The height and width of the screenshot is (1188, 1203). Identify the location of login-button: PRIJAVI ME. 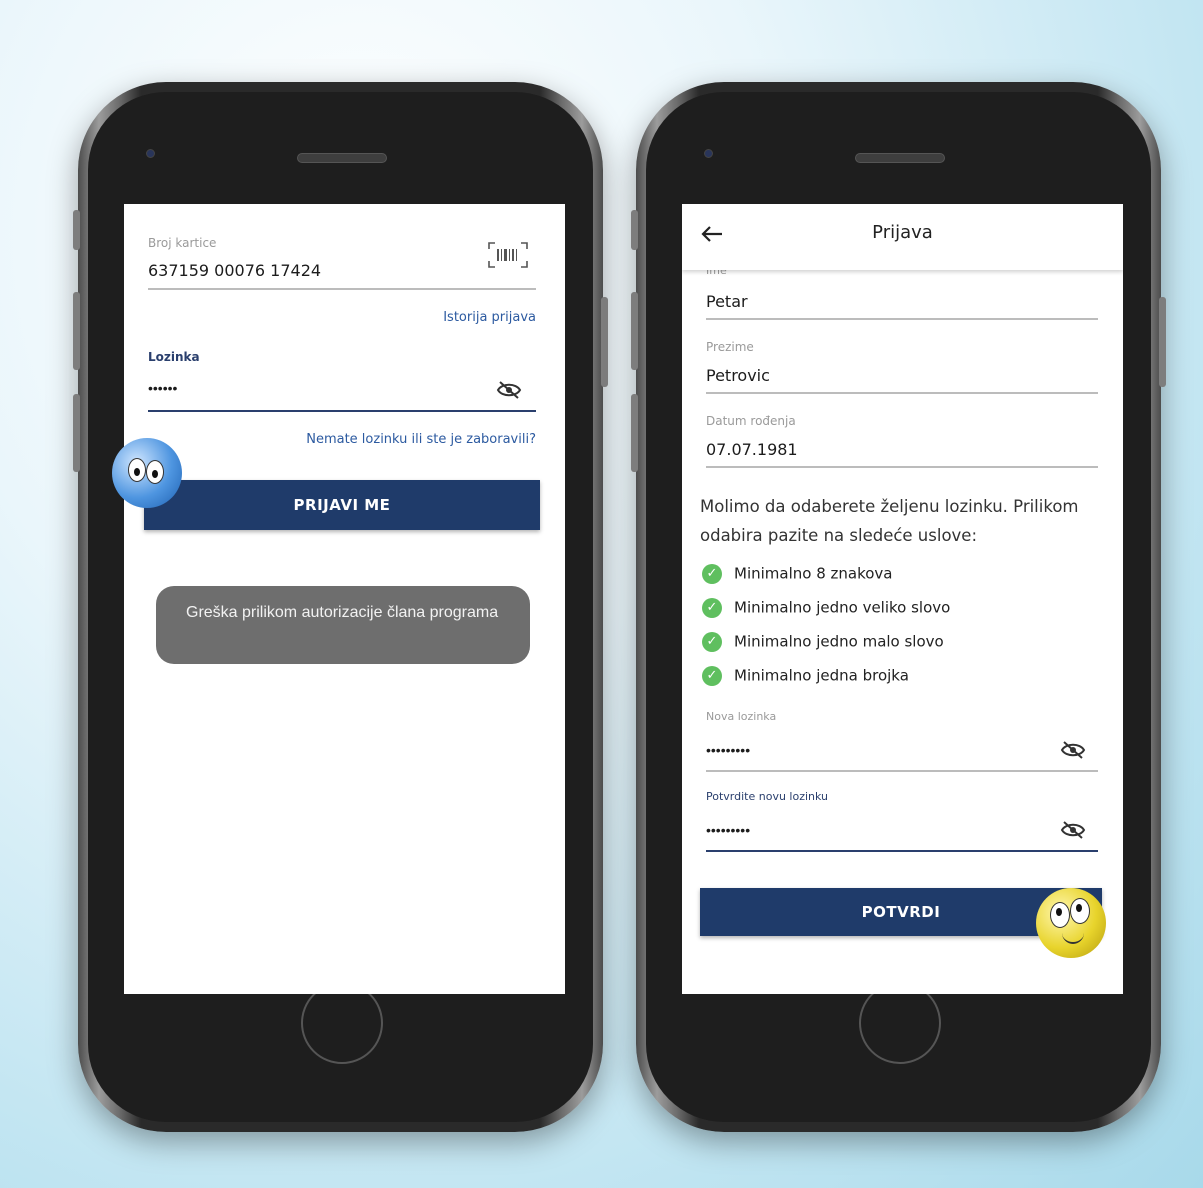
(342, 505).